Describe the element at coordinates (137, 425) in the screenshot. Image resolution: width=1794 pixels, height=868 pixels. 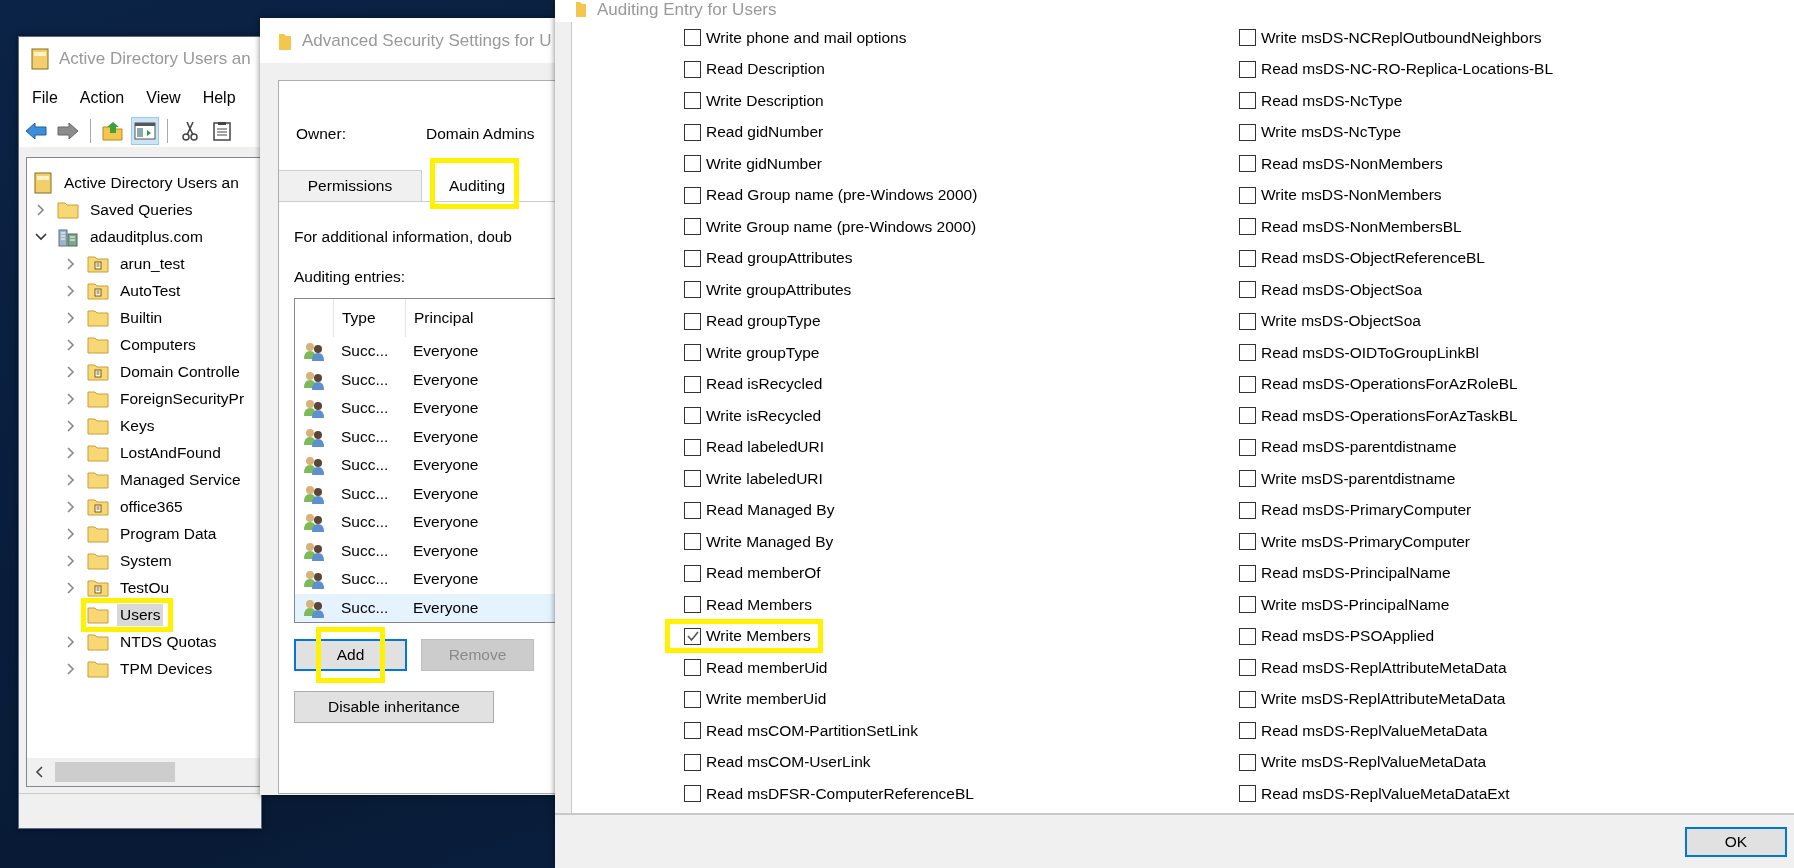
I see `tree-item: Keys` at that location.